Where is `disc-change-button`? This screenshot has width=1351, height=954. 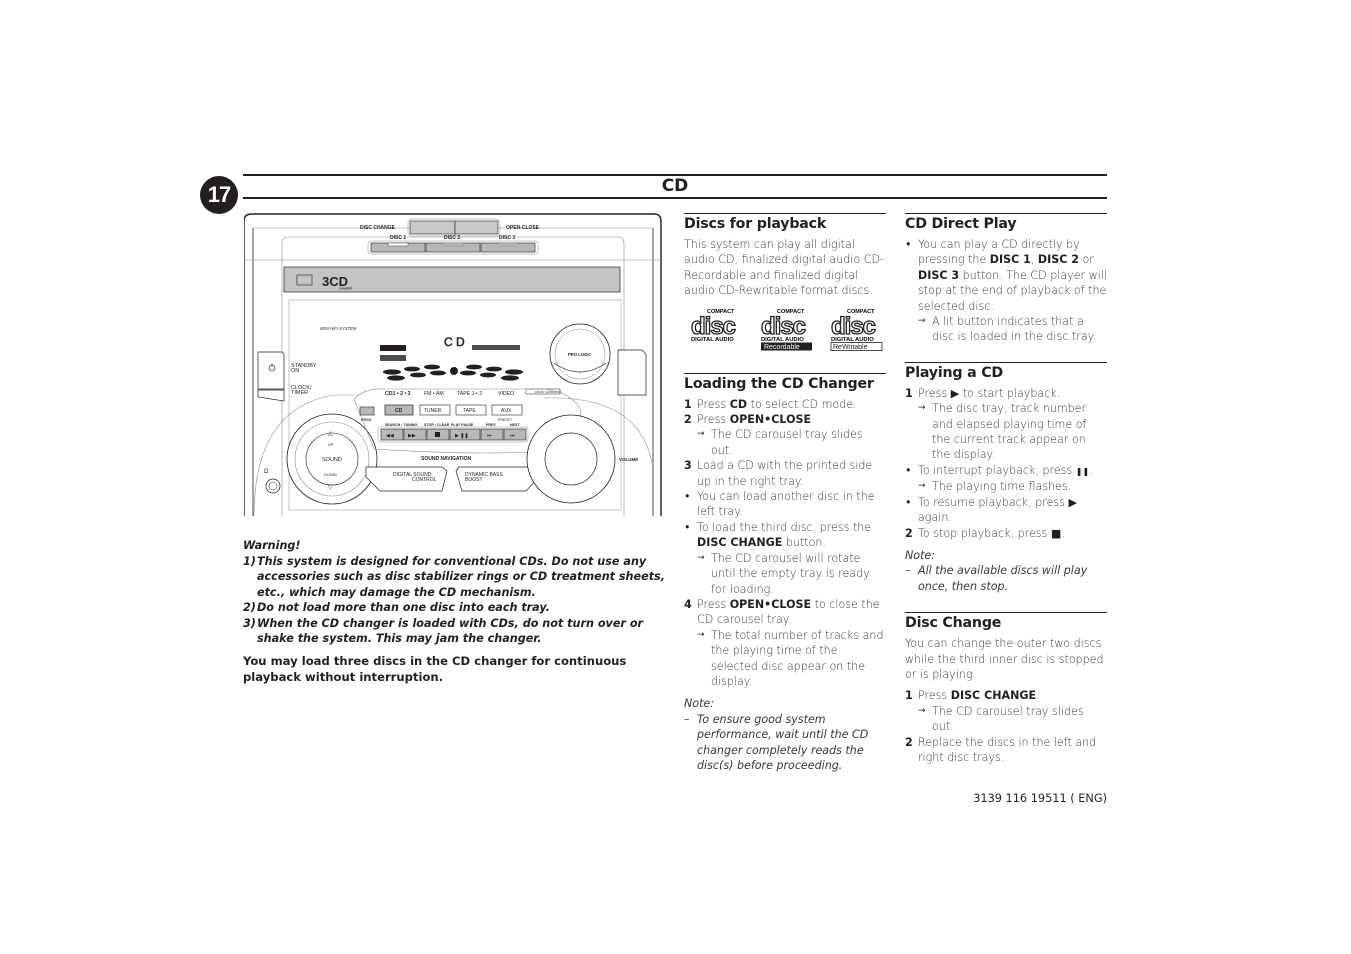
disc-change-button is located at coordinates (432, 227).